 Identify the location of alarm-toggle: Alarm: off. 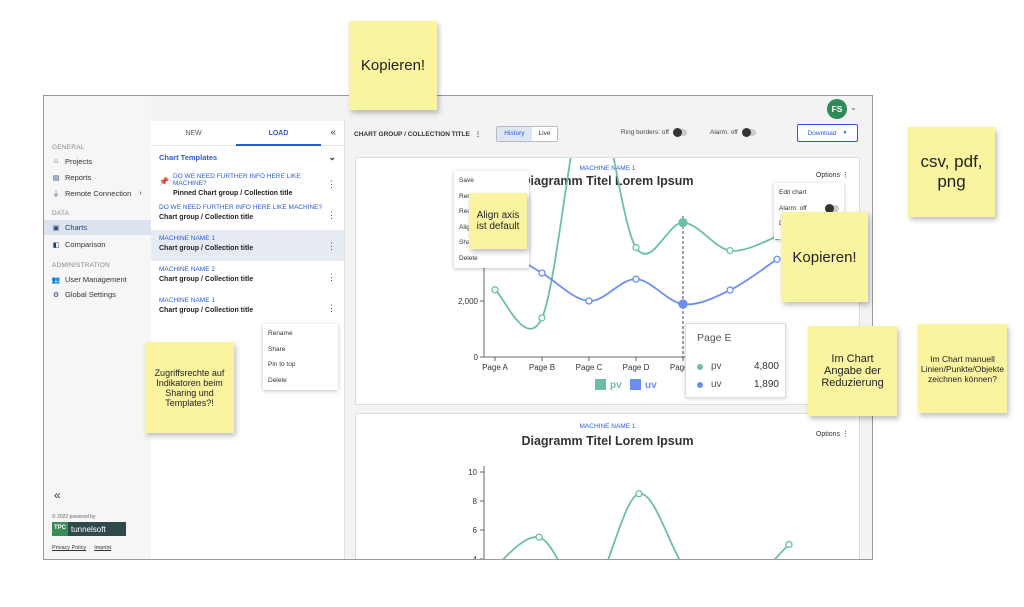
(733, 132).